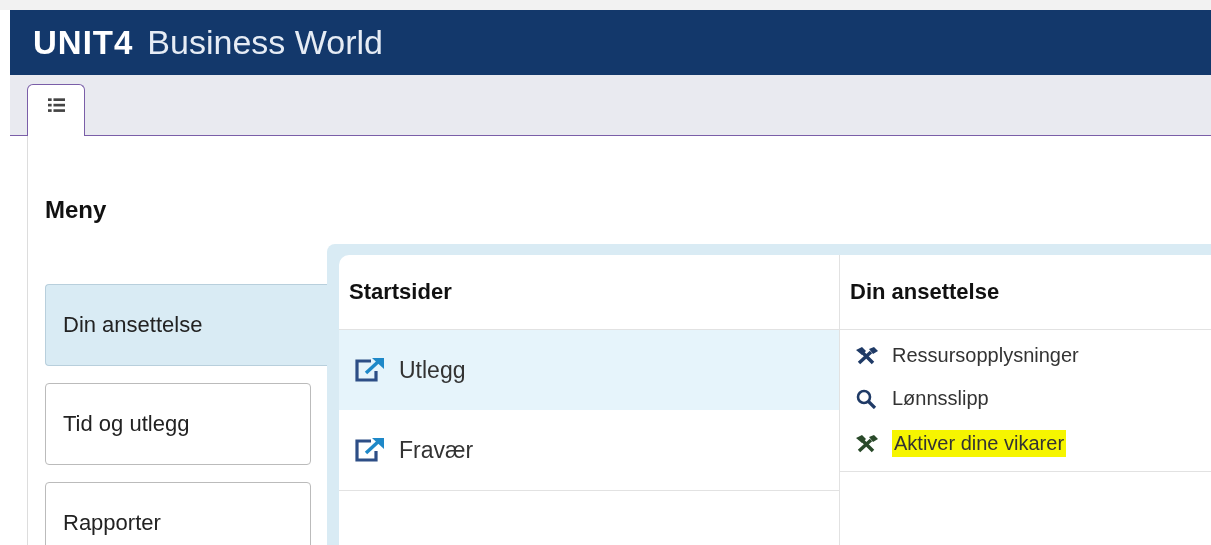 The height and width of the screenshot is (545, 1211). I want to click on tab, so click(56, 110).